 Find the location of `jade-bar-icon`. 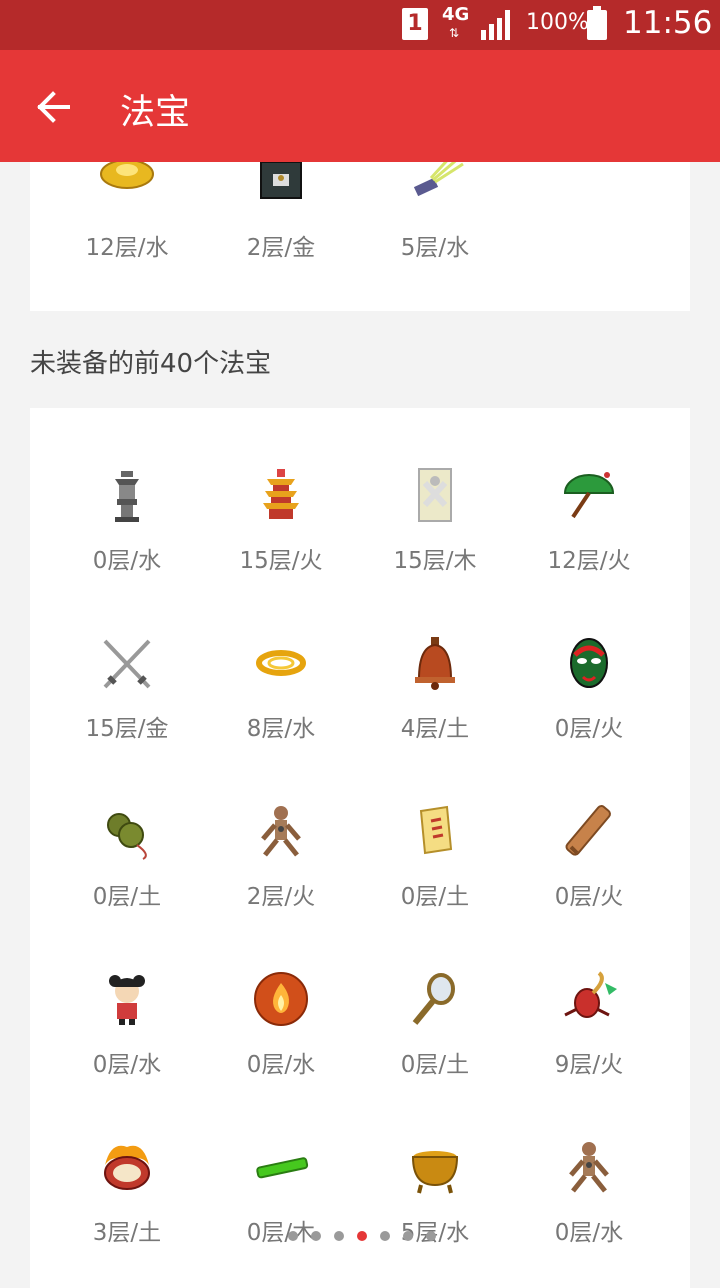

jade-bar-icon is located at coordinates (282, 1168).